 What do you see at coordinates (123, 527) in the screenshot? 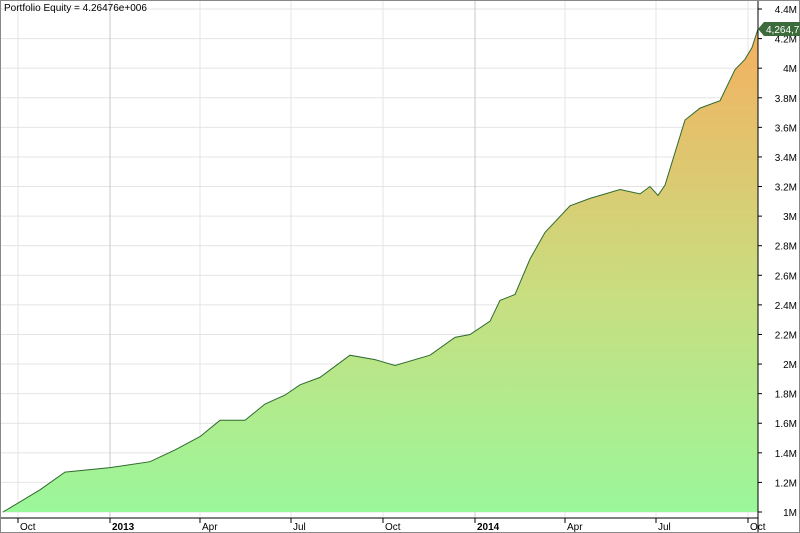
I see `x-tick-label: 2013` at bounding box center [123, 527].